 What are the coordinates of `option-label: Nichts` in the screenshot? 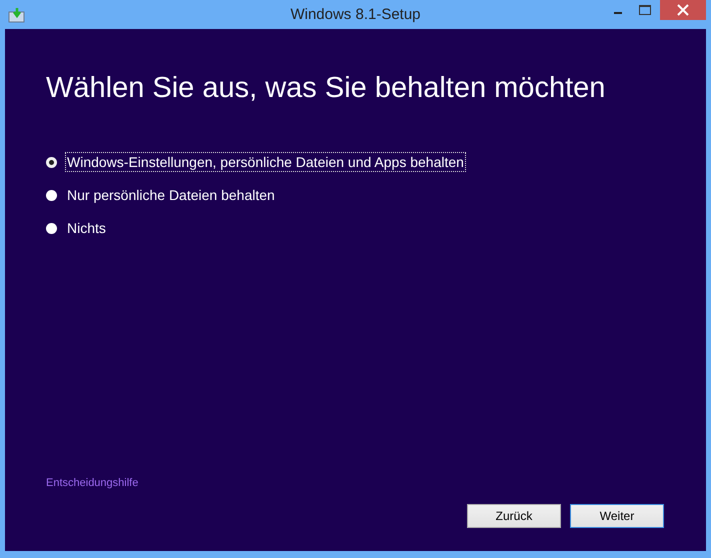 It's located at (86, 228).